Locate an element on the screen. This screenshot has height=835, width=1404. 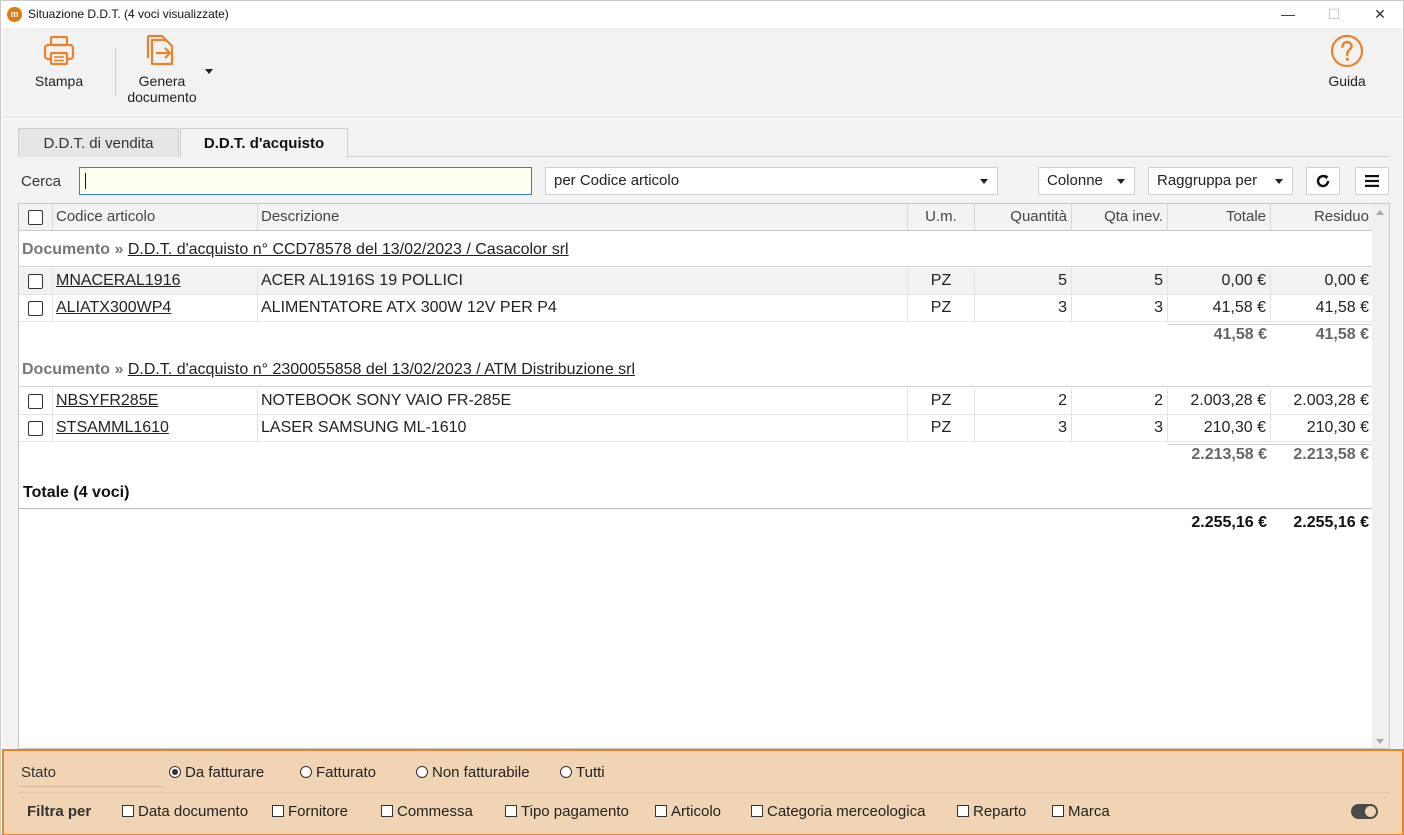
code-cell: ALIATX300WP4 is located at coordinates (155, 308).